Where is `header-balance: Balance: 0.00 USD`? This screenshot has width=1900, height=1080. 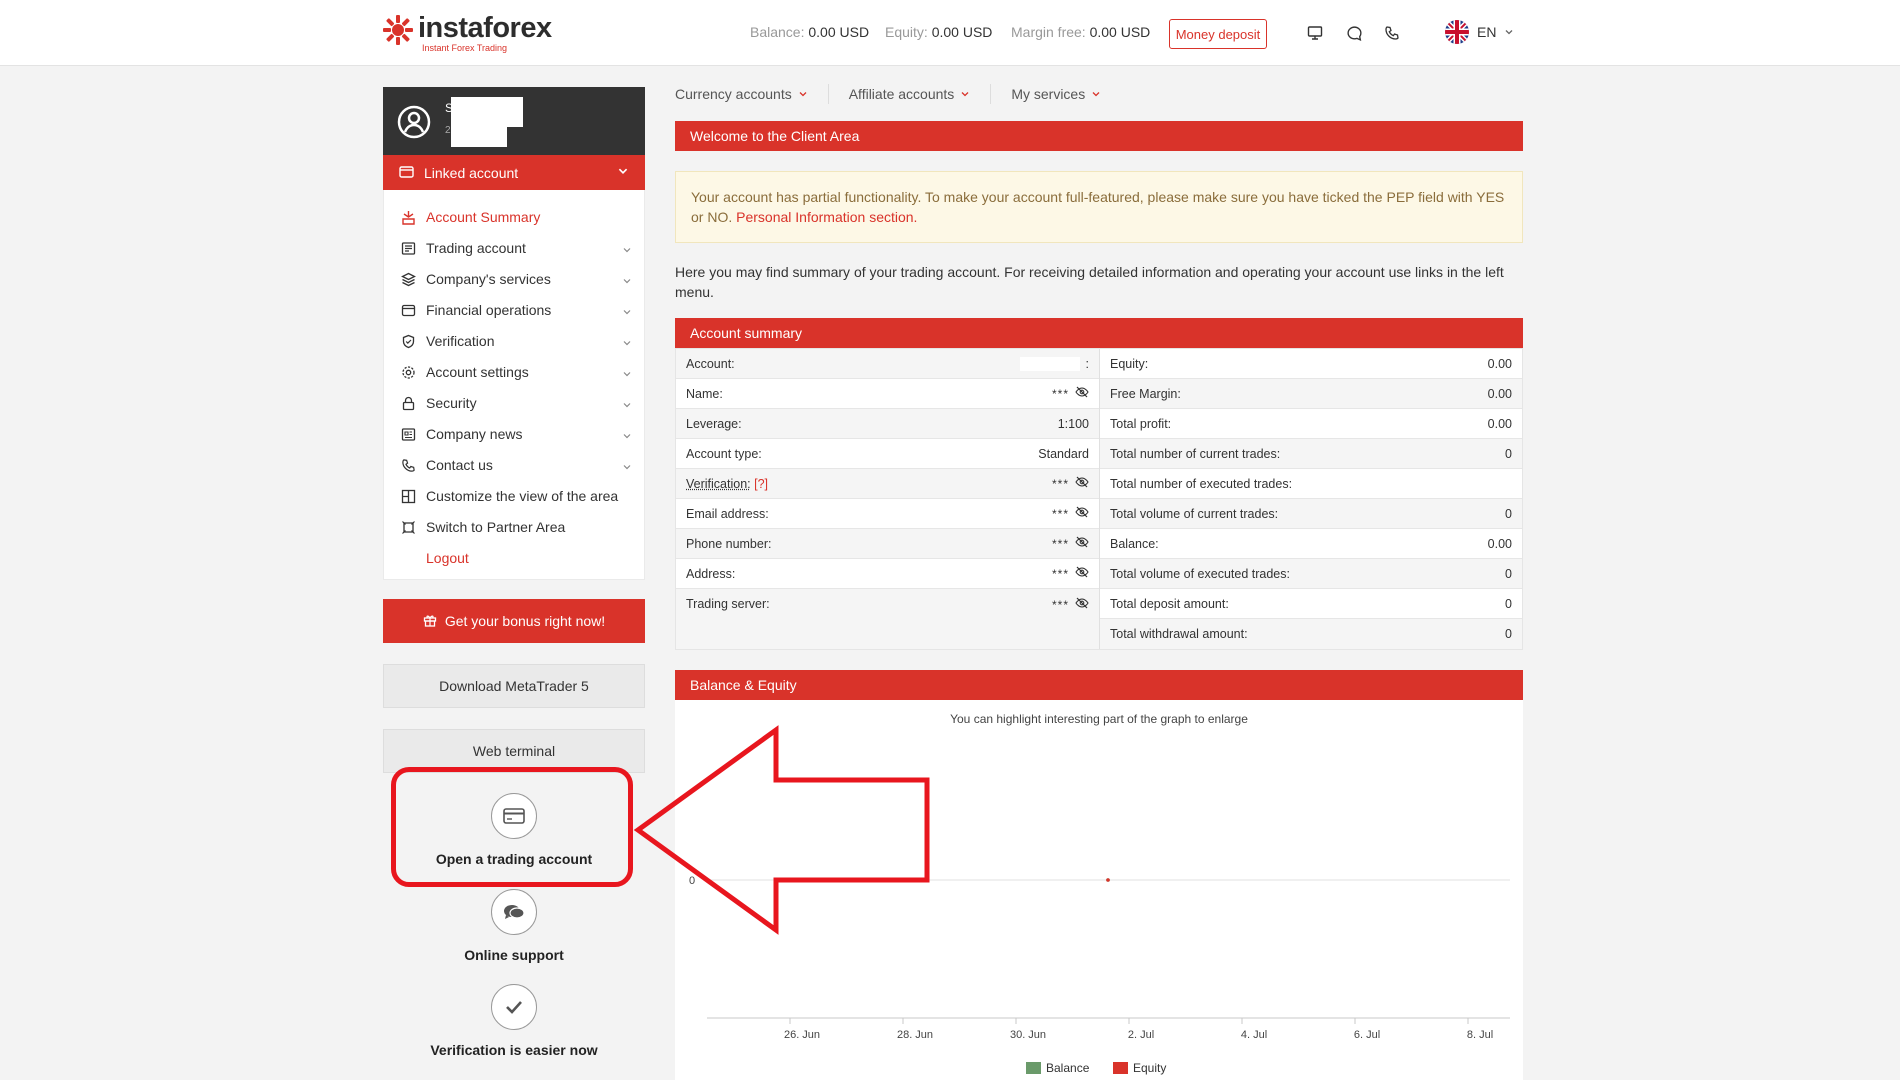
header-balance: Balance: 0.00 USD is located at coordinates (809, 32).